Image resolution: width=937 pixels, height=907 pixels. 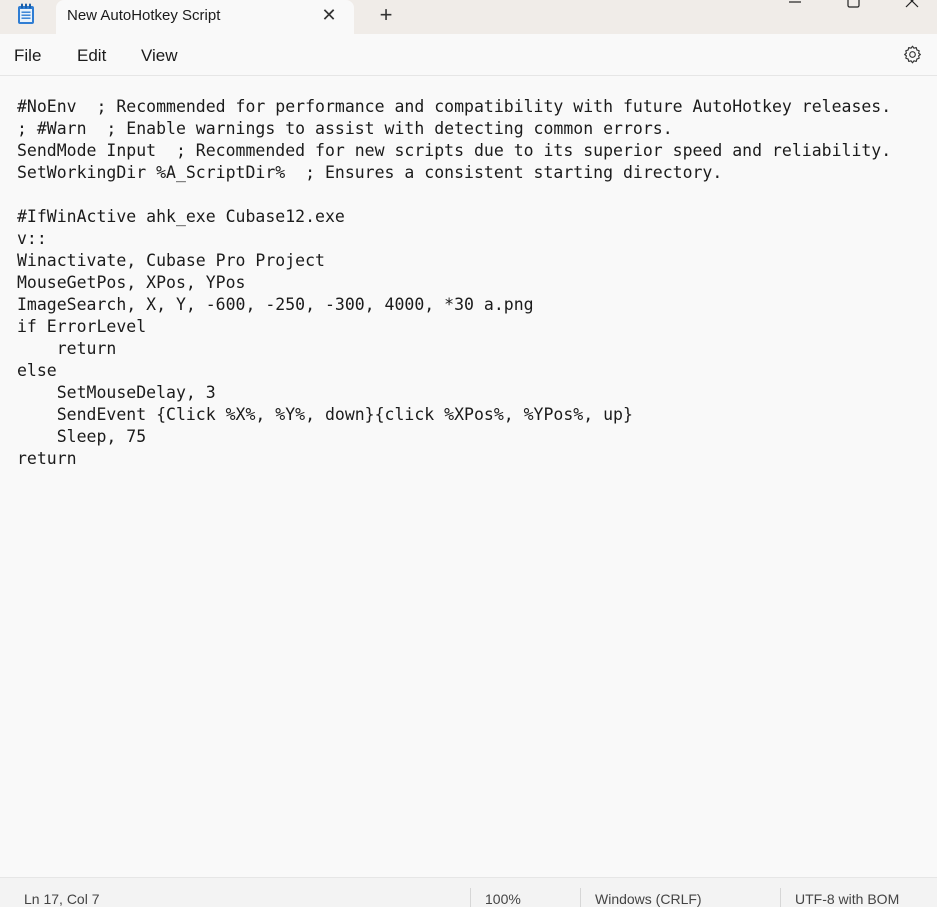 What do you see at coordinates (648, 899) in the screenshot?
I see `line-ending: Windows (CRLF)` at bounding box center [648, 899].